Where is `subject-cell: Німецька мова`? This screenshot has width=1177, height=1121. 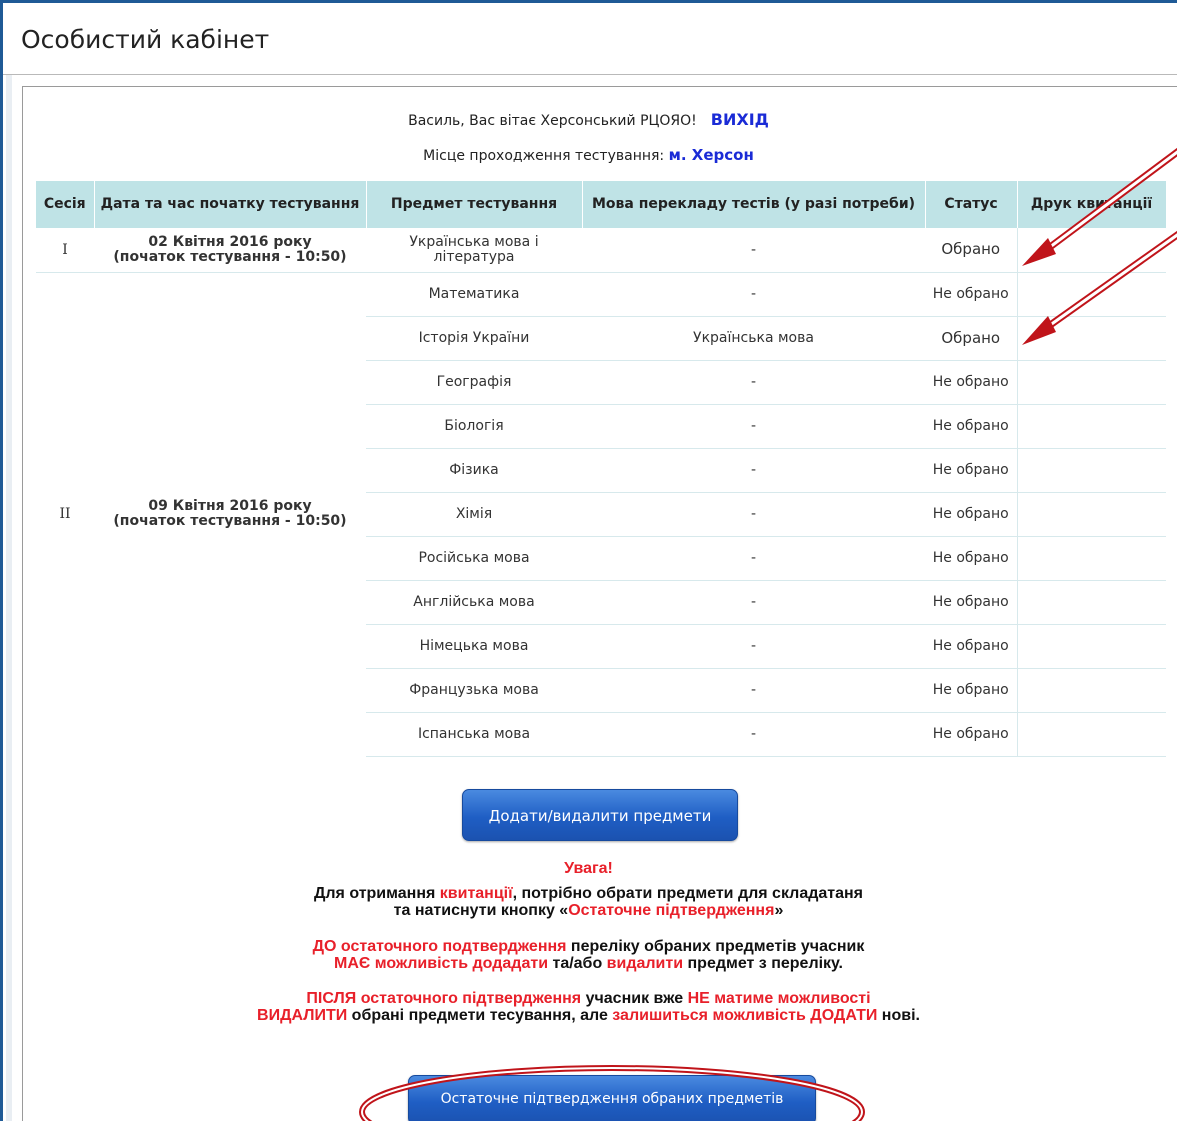 subject-cell: Німецька мова is located at coordinates (474, 646).